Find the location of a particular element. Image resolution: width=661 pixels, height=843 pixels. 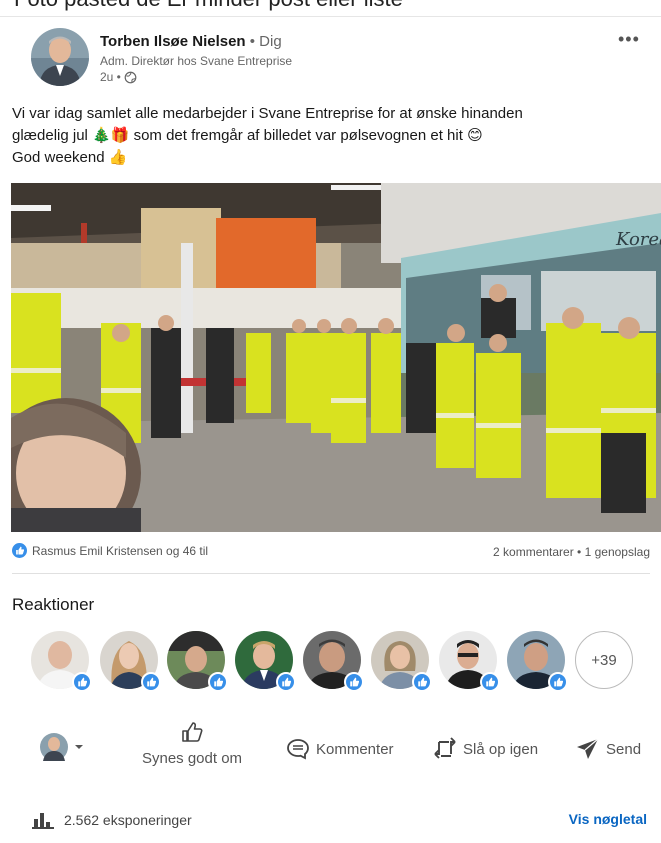

post-time-label: 2u • is located at coordinates (110, 77).